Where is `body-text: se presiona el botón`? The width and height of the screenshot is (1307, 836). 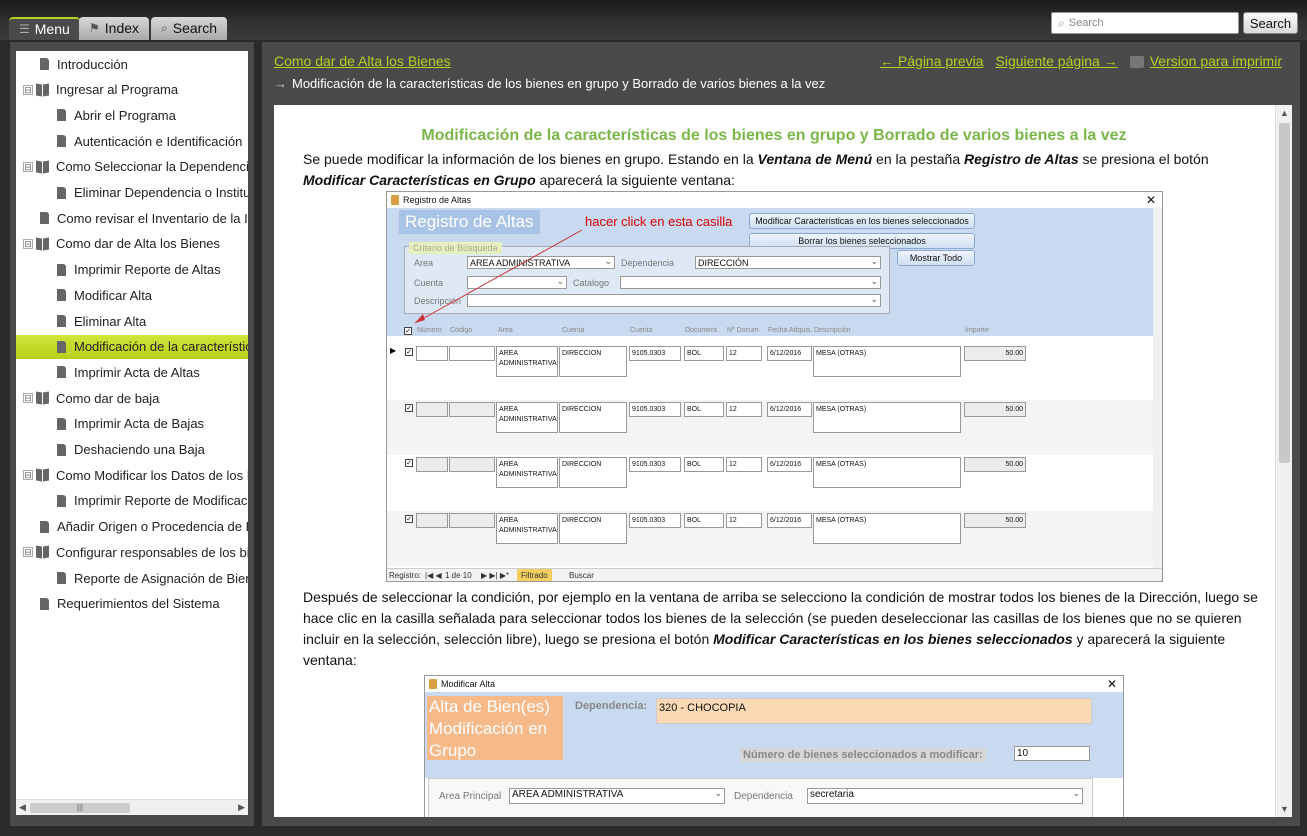
body-text: se presiona el botón is located at coordinates (1143, 159).